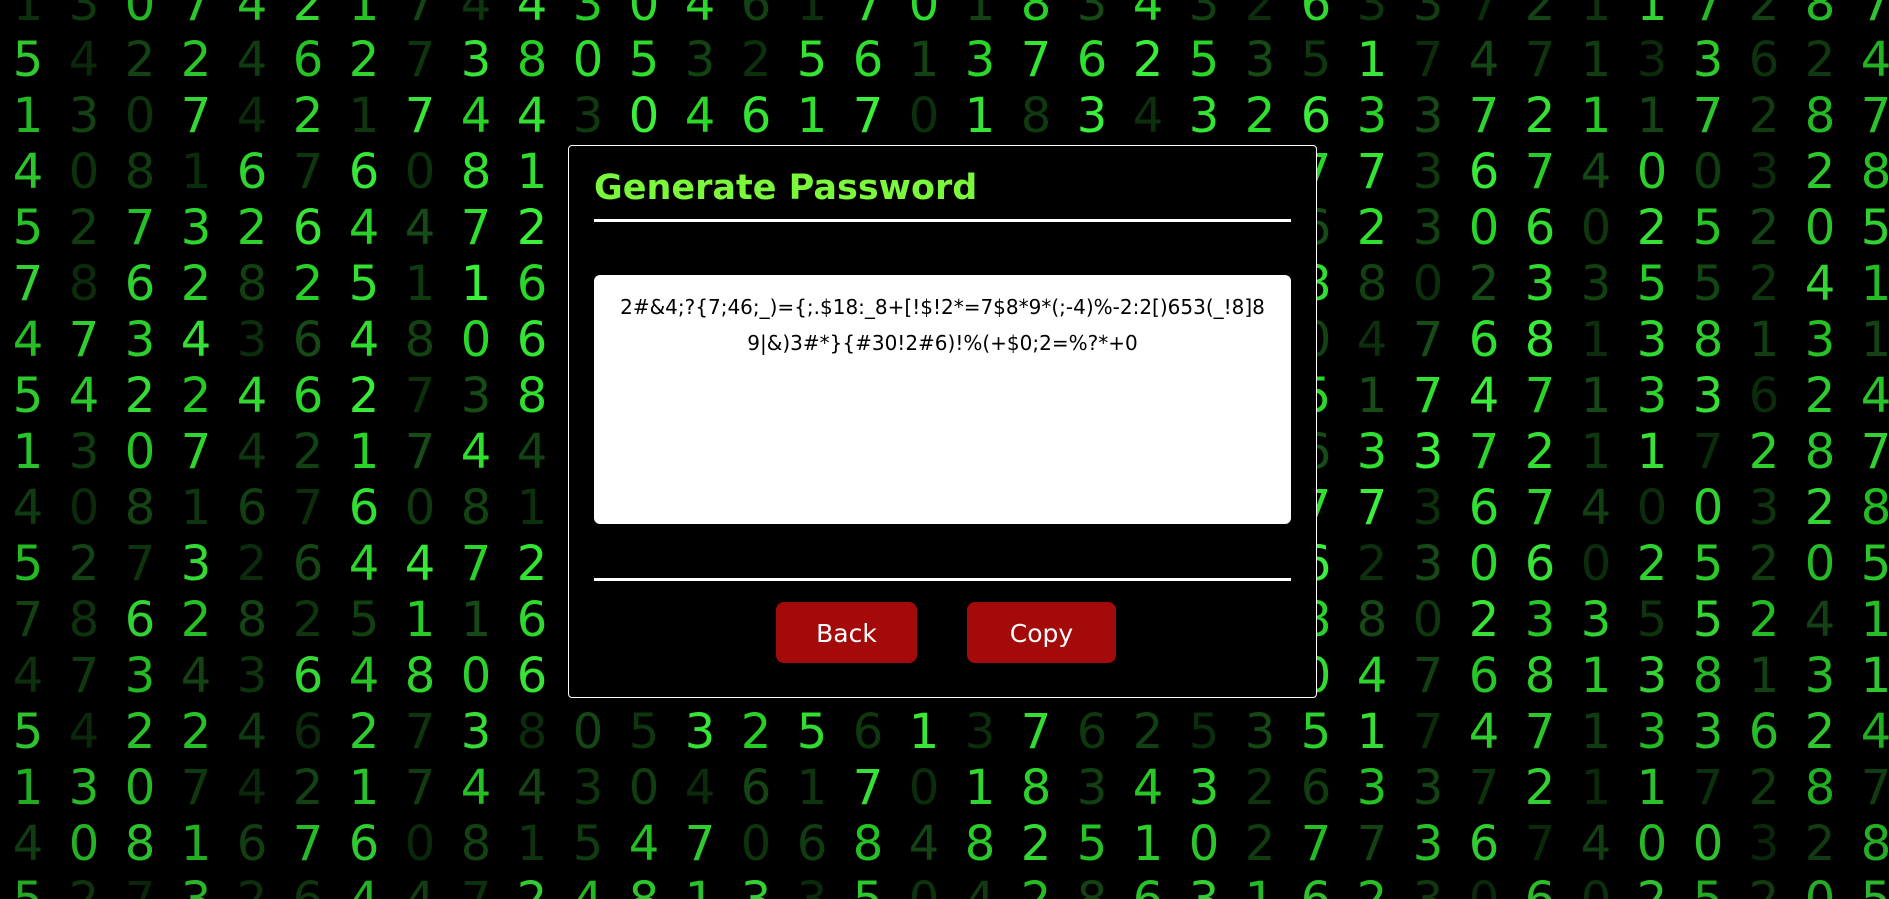 The height and width of the screenshot is (899, 1889). I want to click on back-button: Back, so click(846, 632).